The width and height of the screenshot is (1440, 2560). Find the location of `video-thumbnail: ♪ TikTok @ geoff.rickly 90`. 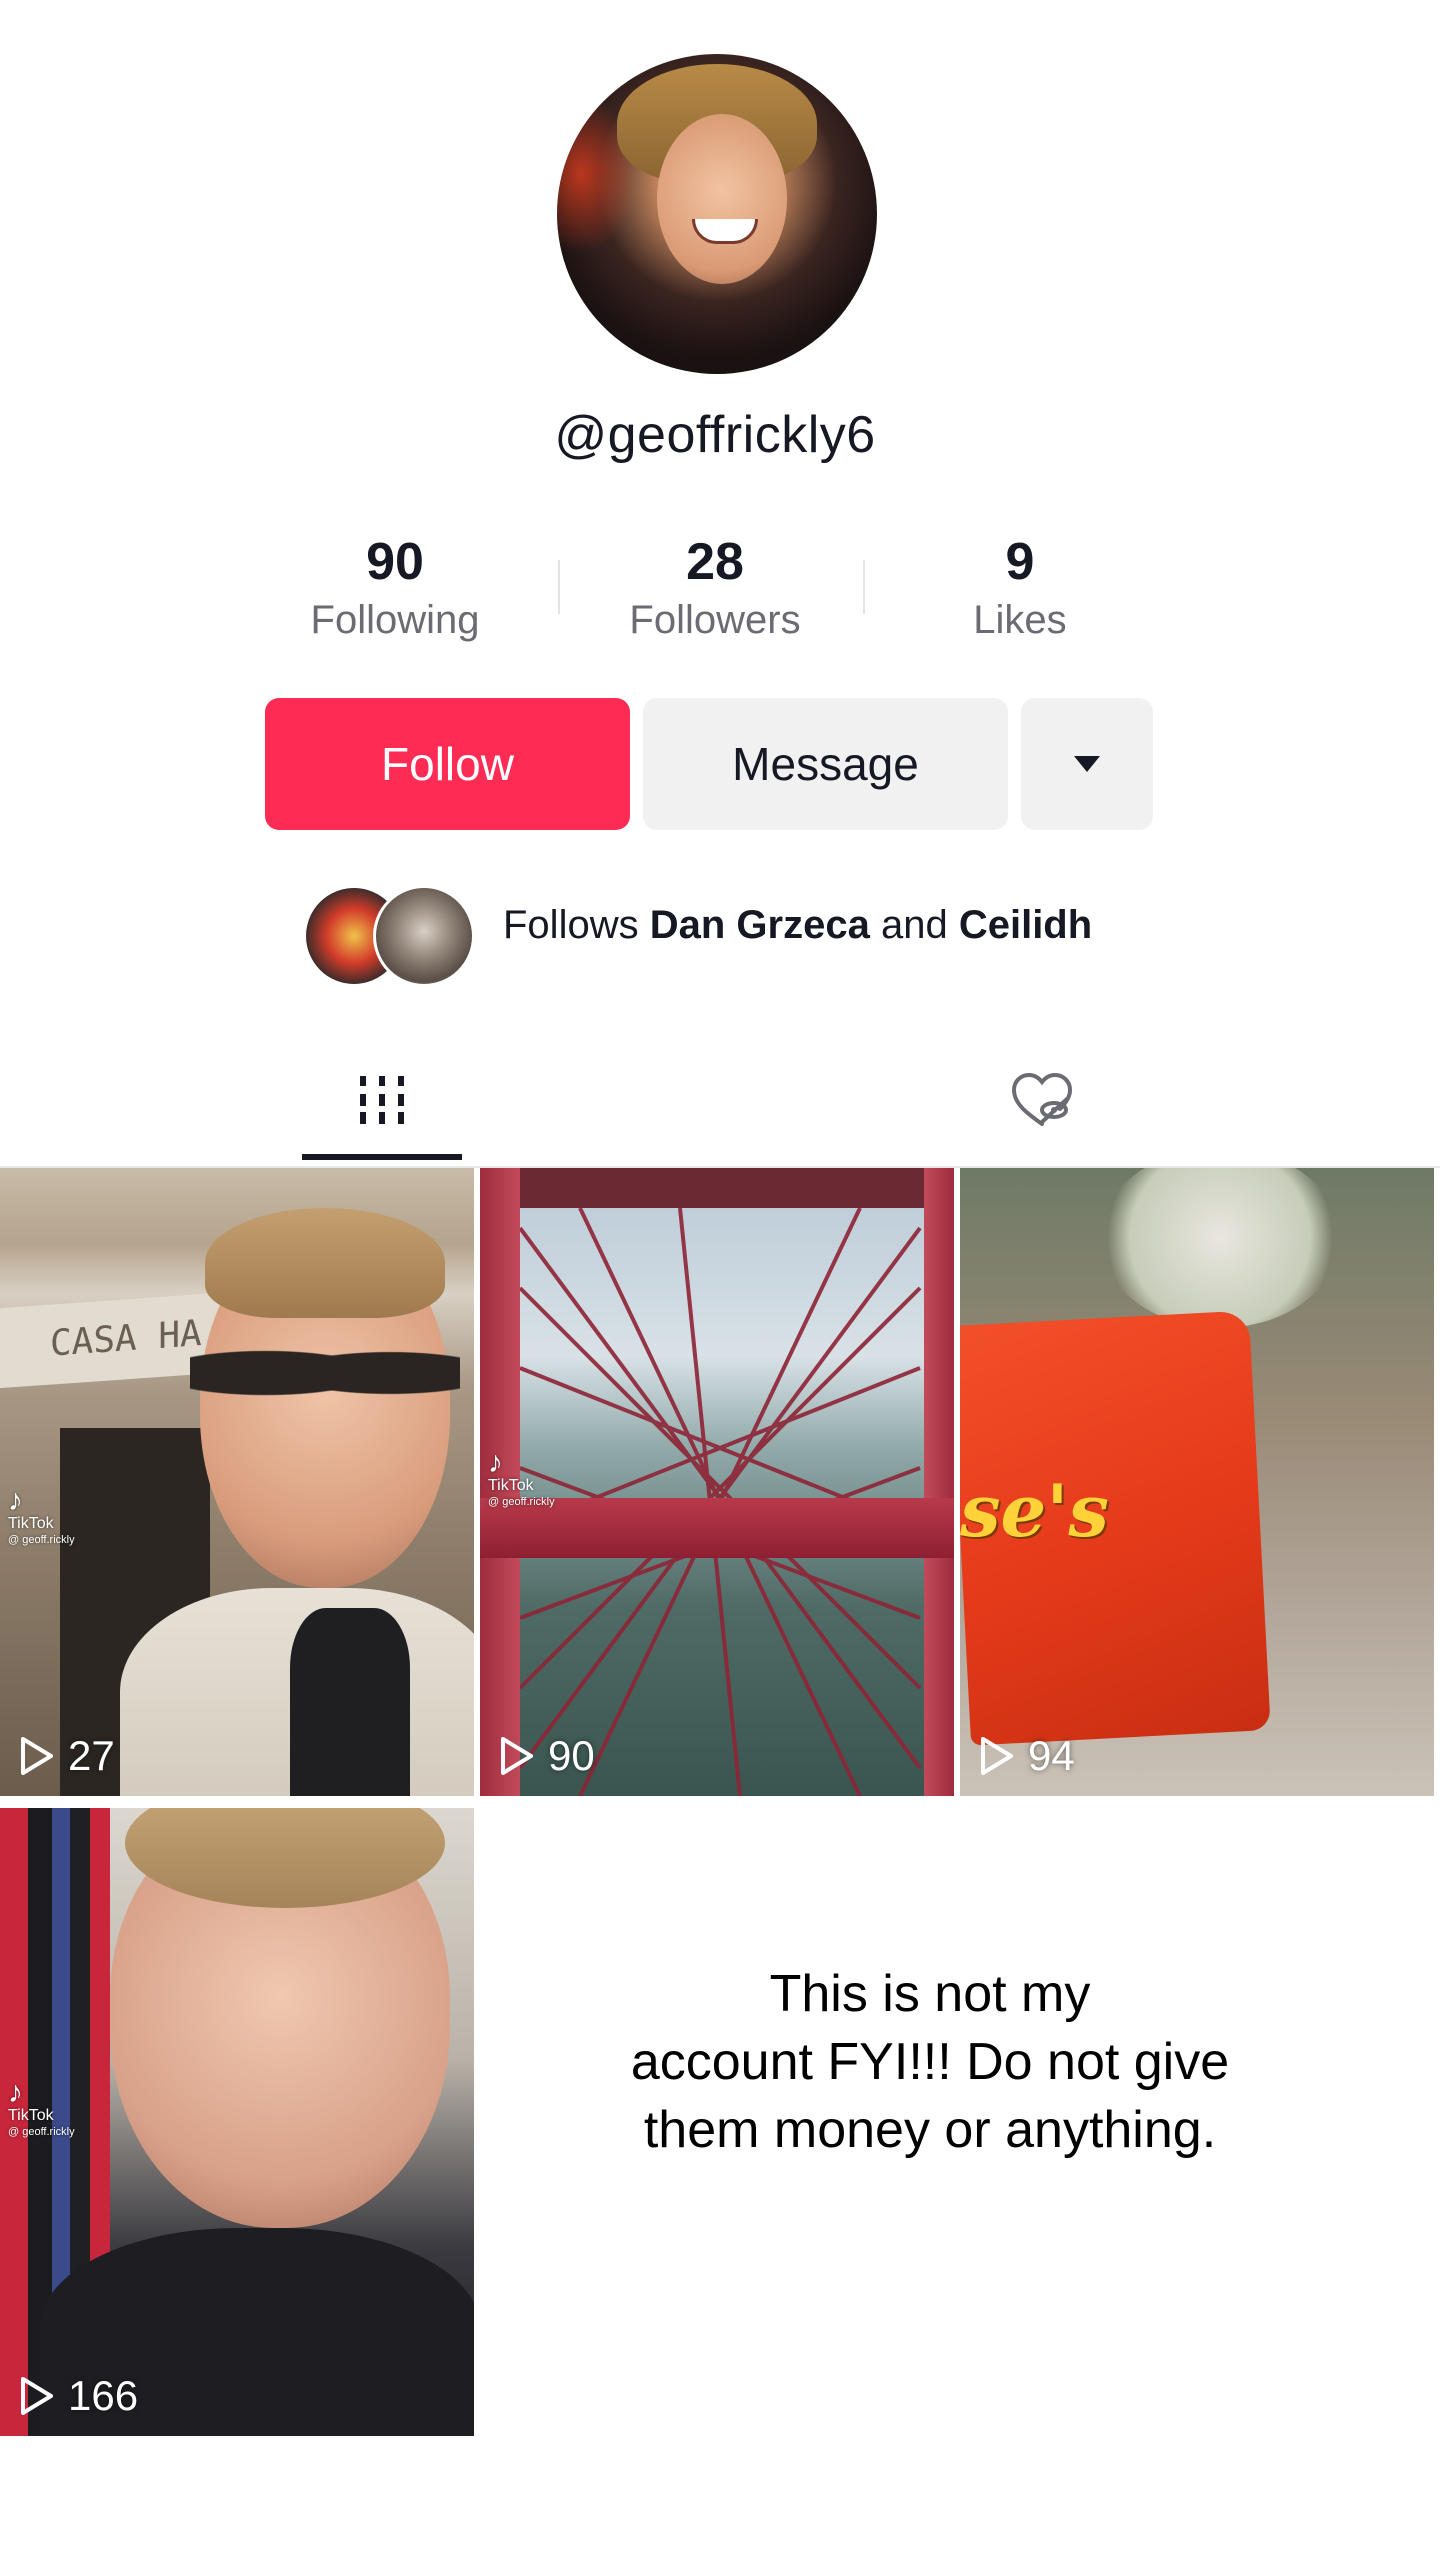

video-thumbnail: ♪ TikTok @ geoff.rickly 90 is located at coordinates (717, 1482).